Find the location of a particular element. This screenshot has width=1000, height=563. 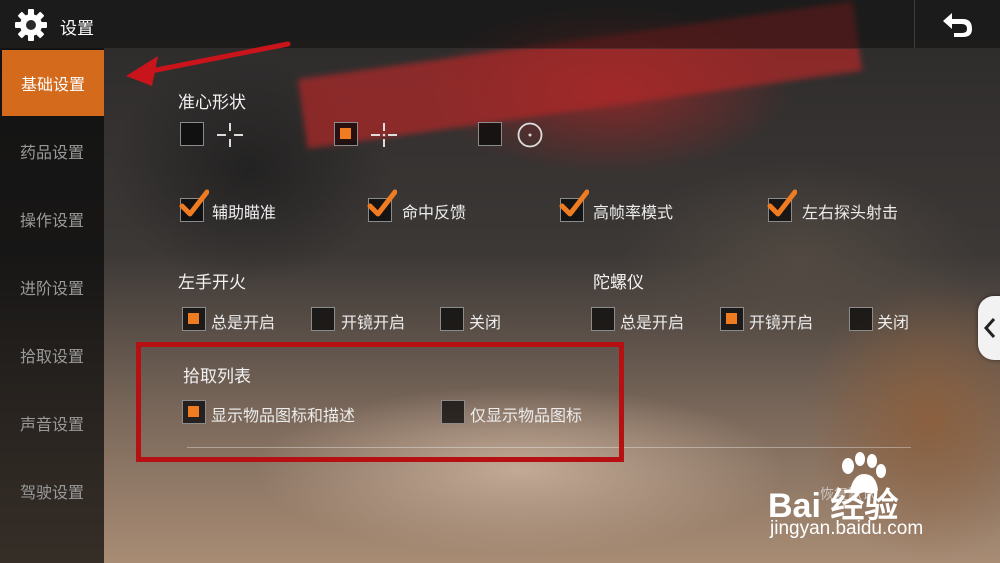

sidebar: 基础设置 药品设置 操作设置 进阶设置 拾取设置 声音设置 驾驶设置 is located at coordinates (52, 305).